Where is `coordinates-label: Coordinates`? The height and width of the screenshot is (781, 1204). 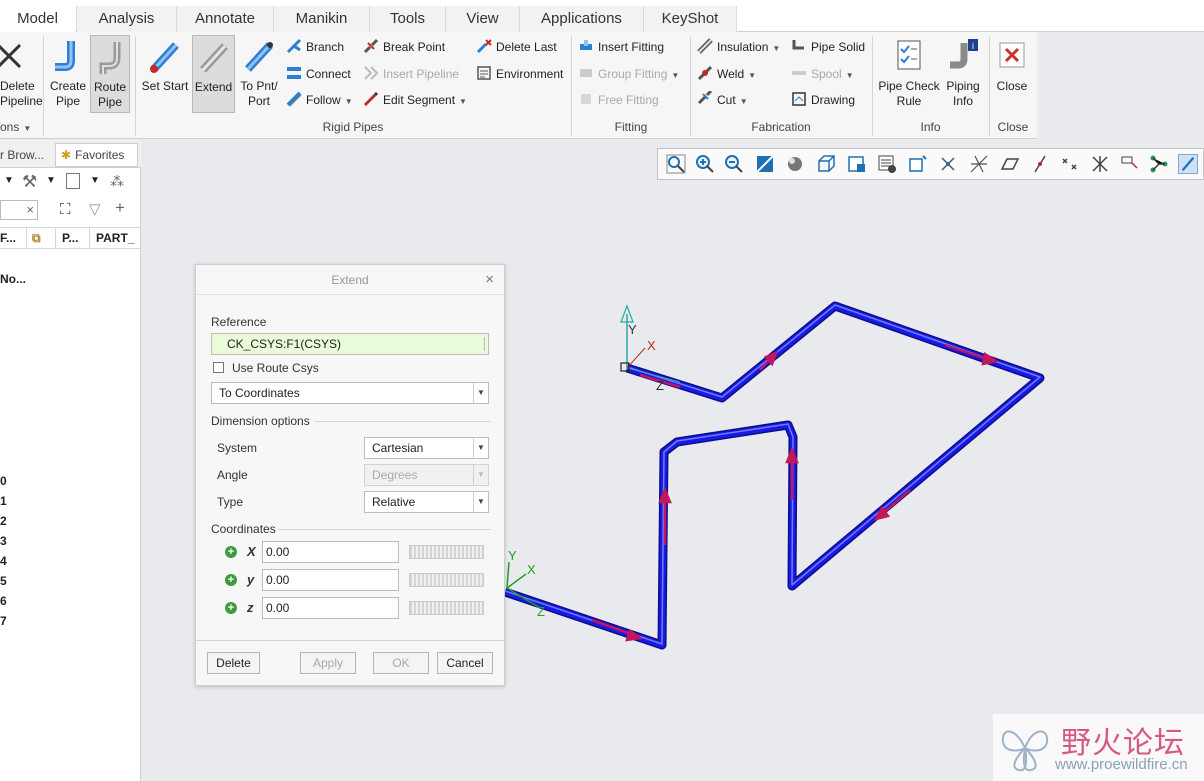 coordinates-label: Coordinates is located at coordinates (243, 529).